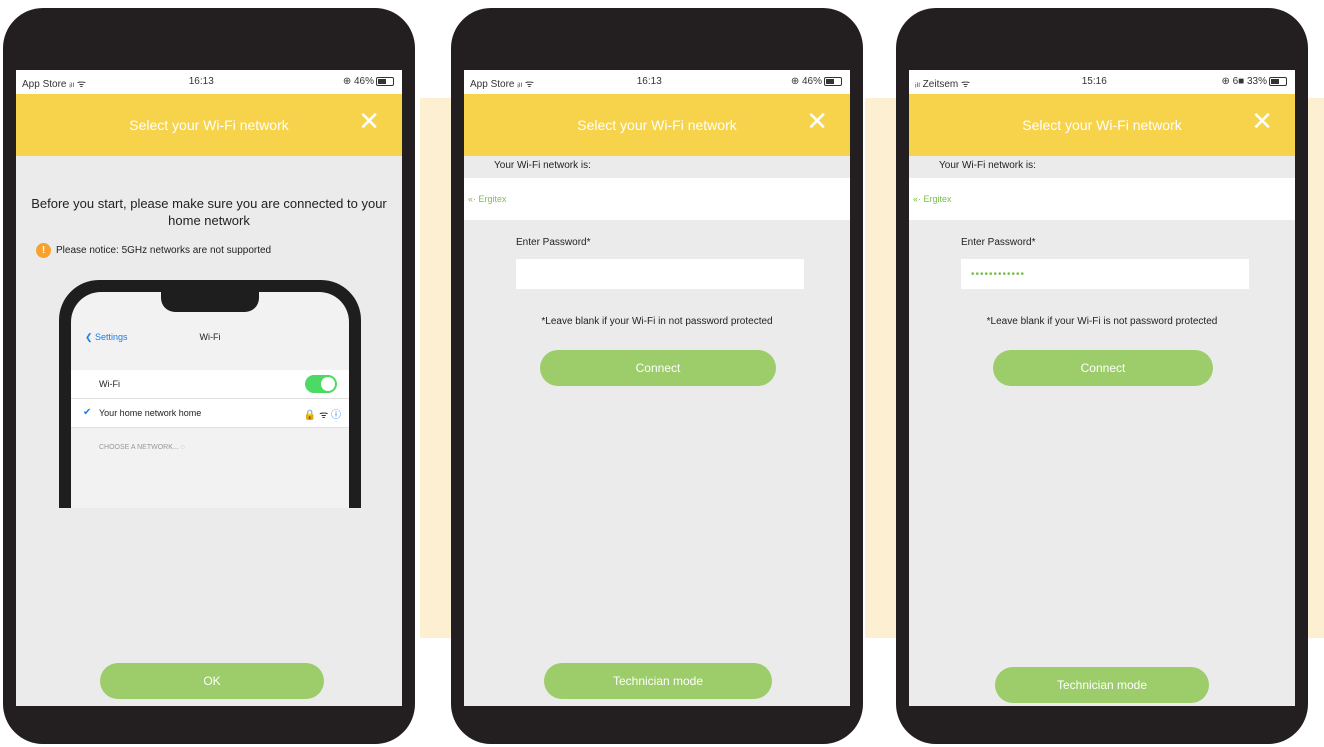  What do you see at coordinates (43, 250) in the screenshot?
I see `info-icon: !` at bounding box center [43, 250].